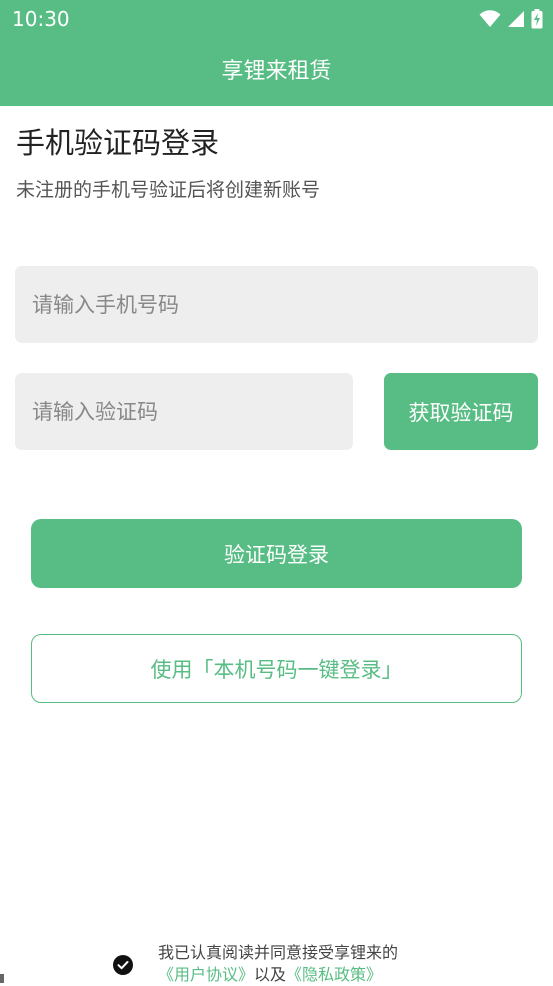 The image size is (553, 986). What do you see at coordinates (41, 19) in the screenshot?
I see `status-time: 10:30` at bounding box center [41, 19].